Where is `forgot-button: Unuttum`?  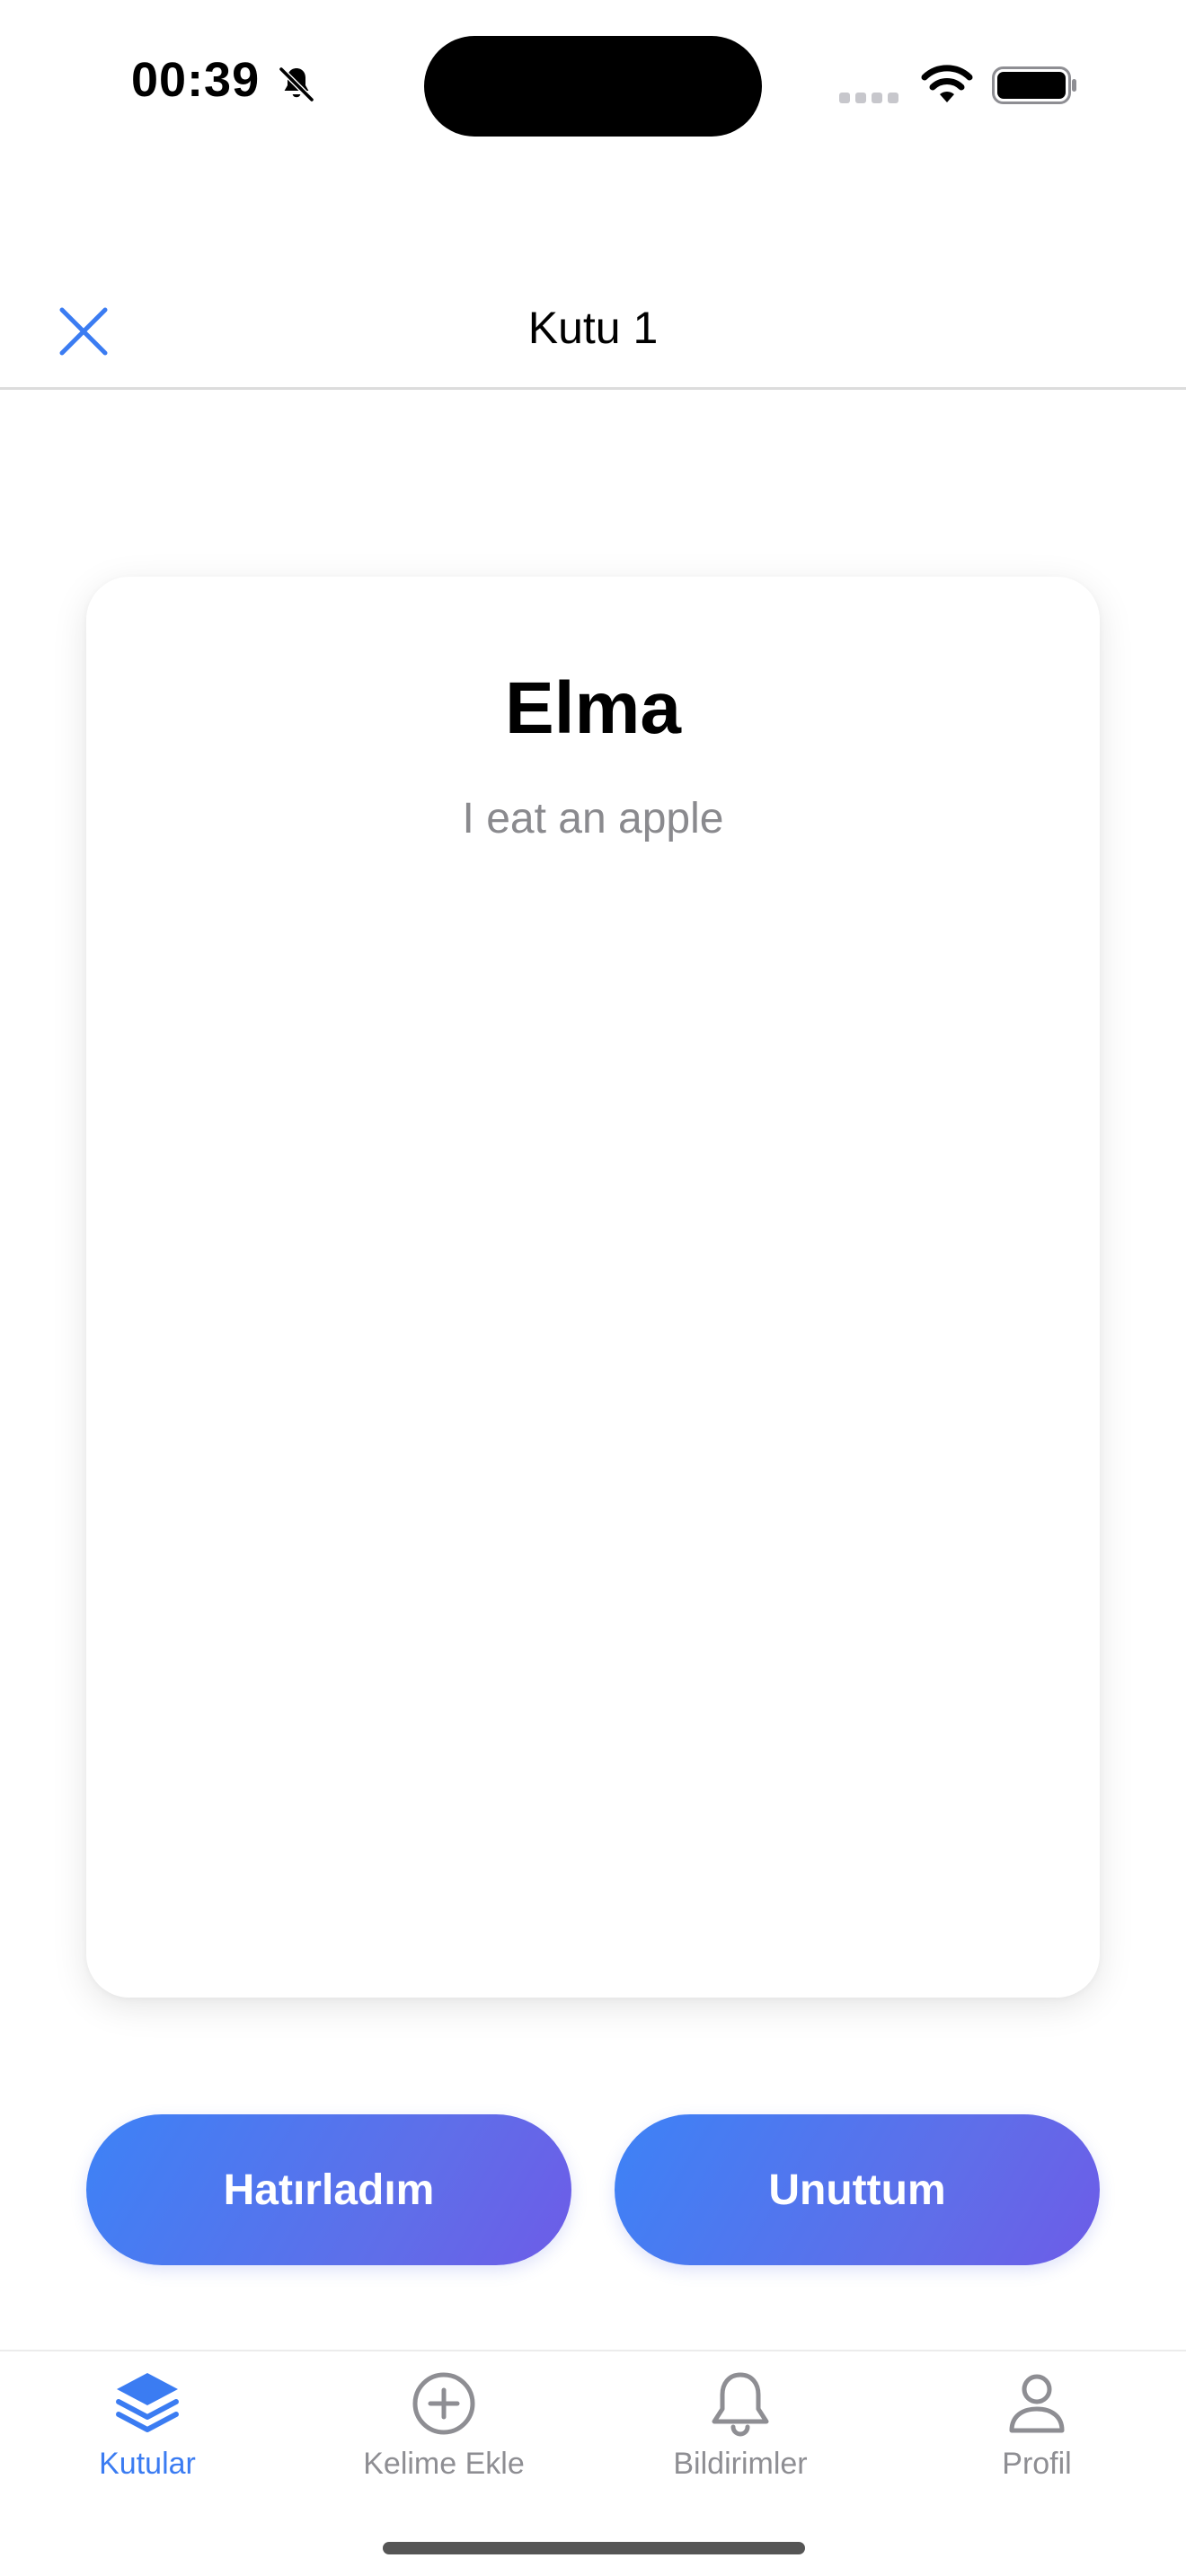
forgot-button: Unuttum is located at coordinates (857, 2189).